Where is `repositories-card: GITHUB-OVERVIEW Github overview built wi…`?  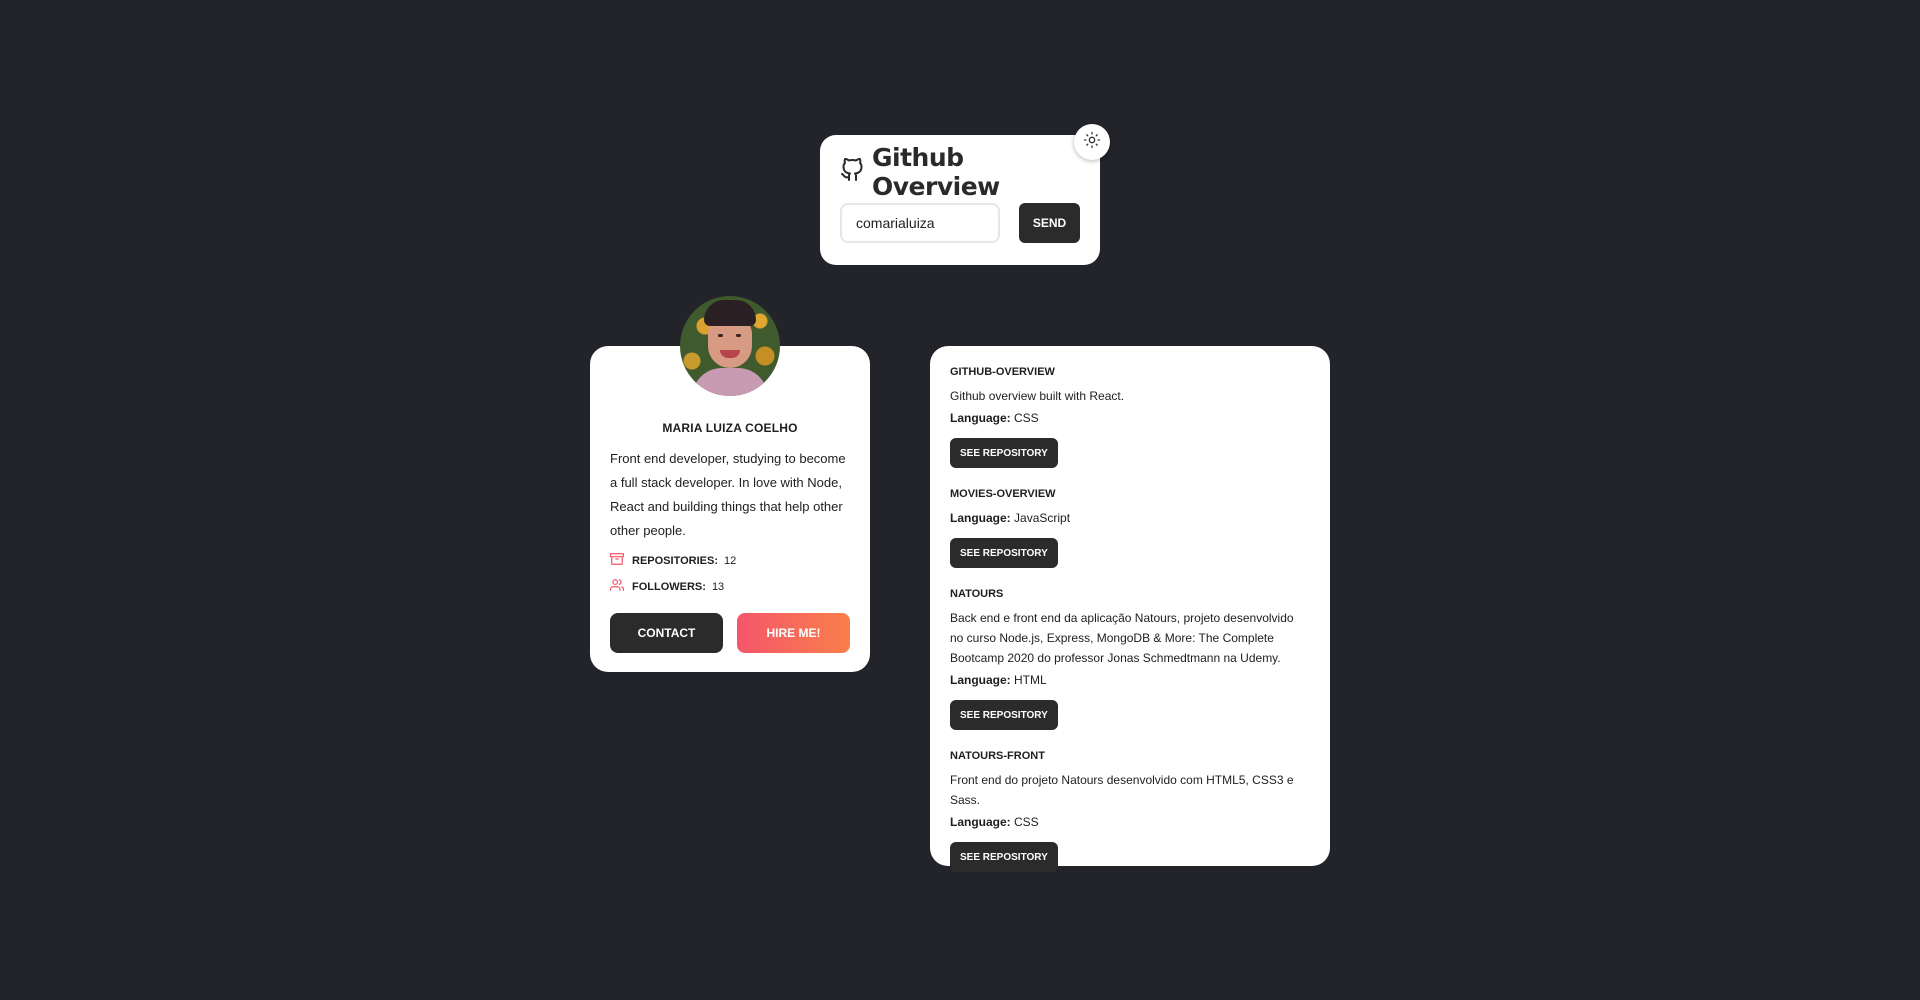
repositories-card: GITHUB-OVERVIEW Github overview built wi… is located at coordinates (1130, 609).